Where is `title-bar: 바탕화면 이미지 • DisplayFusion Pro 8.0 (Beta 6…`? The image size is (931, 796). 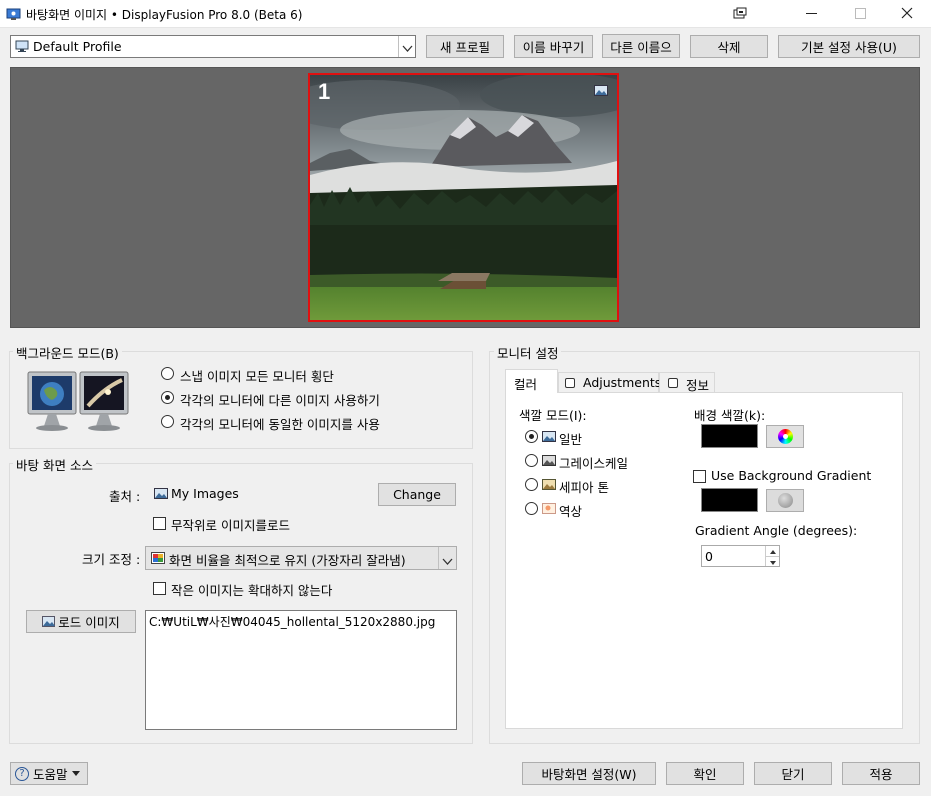
title-bar: 바탕화면 이미지 • DisplayFusion Pro 8.0 (Beta 6… is located at coordinates (465, 14).